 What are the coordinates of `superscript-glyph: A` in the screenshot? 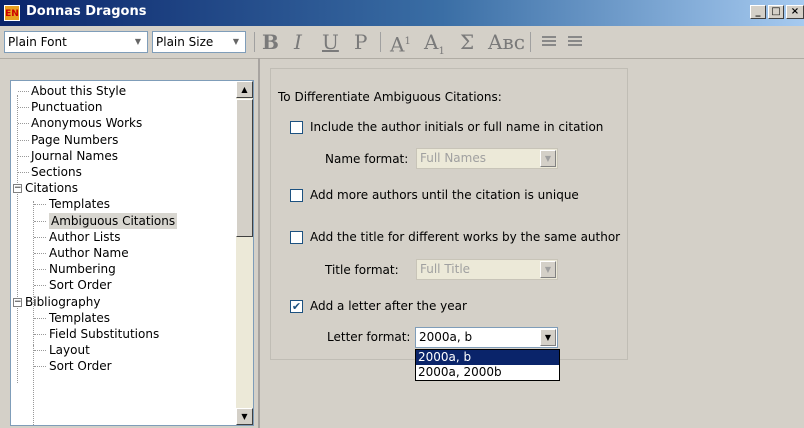 It's located at (397, 44).